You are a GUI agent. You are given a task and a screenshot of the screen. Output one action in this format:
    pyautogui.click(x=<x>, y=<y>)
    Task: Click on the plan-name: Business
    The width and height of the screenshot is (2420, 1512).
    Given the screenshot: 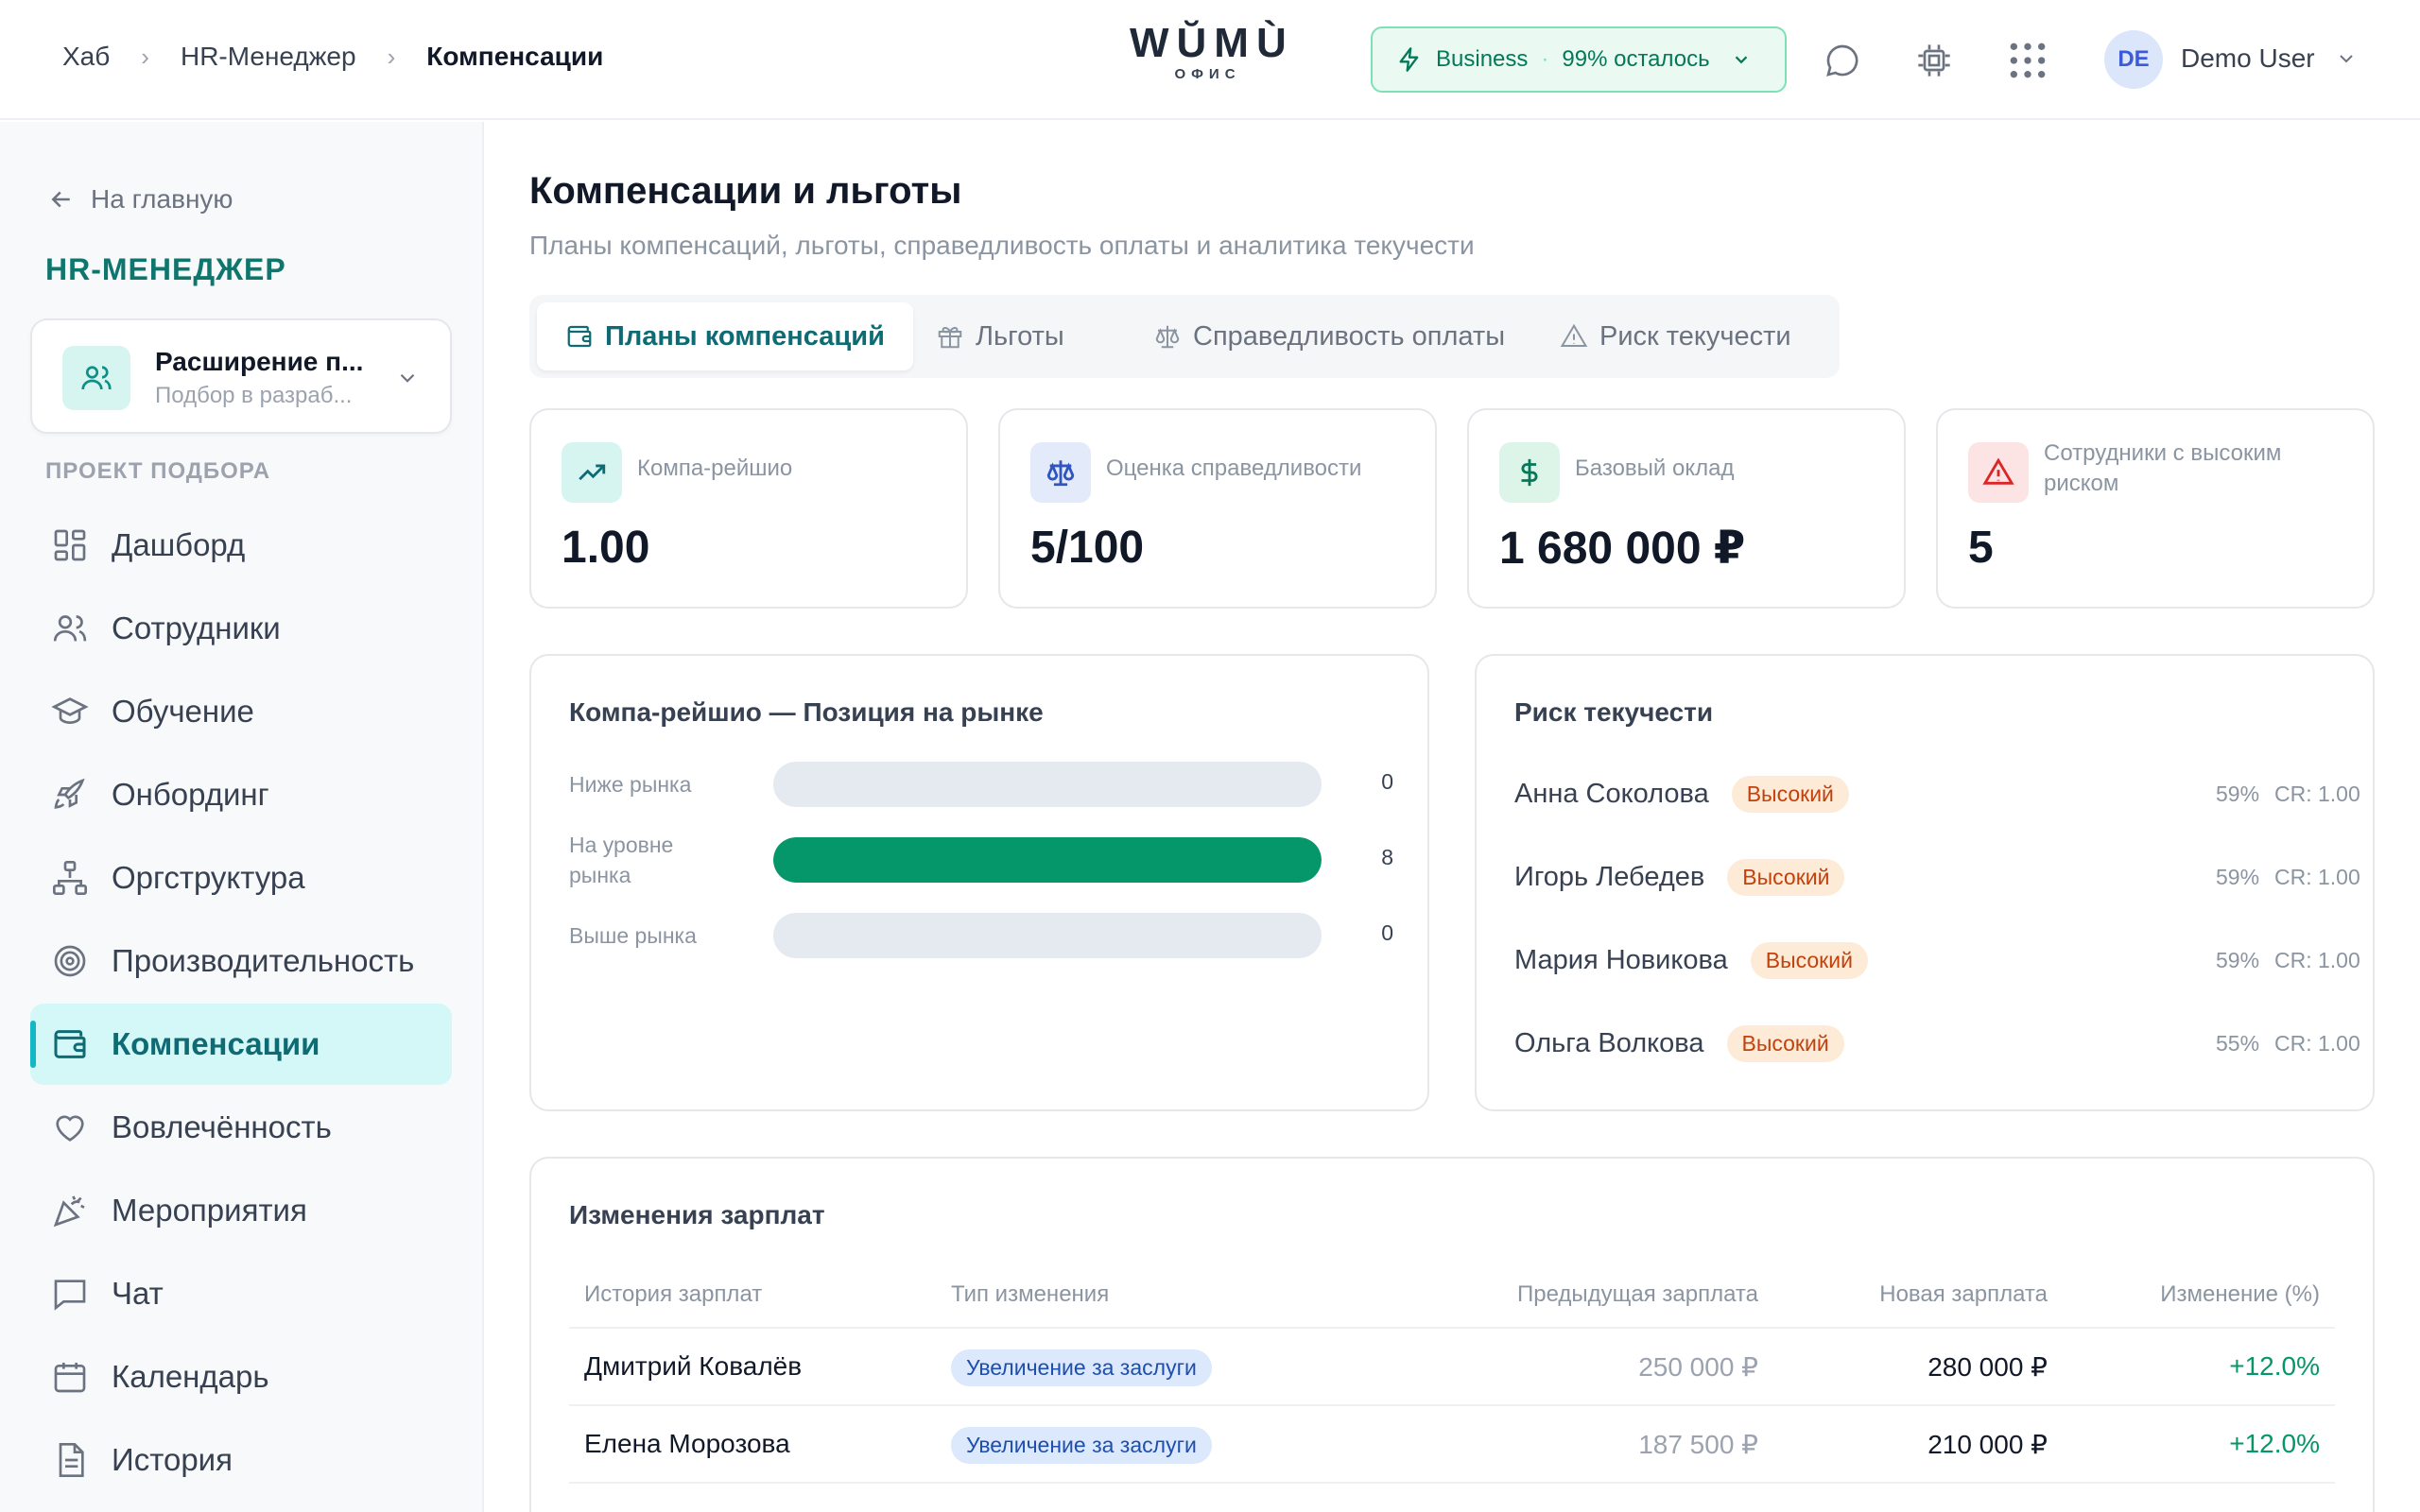 What is the action you would take?
    pyautogui.click(x=1482, y=59)
    